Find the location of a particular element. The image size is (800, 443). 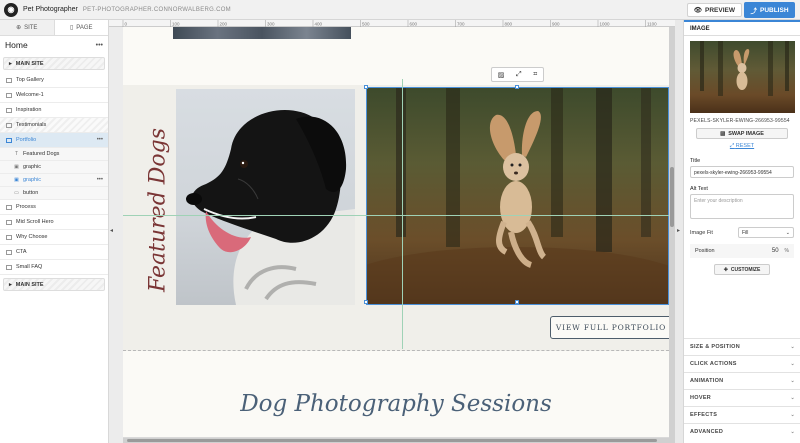

sidebar-item-cta: CTA is located at coordinates (54, 252).